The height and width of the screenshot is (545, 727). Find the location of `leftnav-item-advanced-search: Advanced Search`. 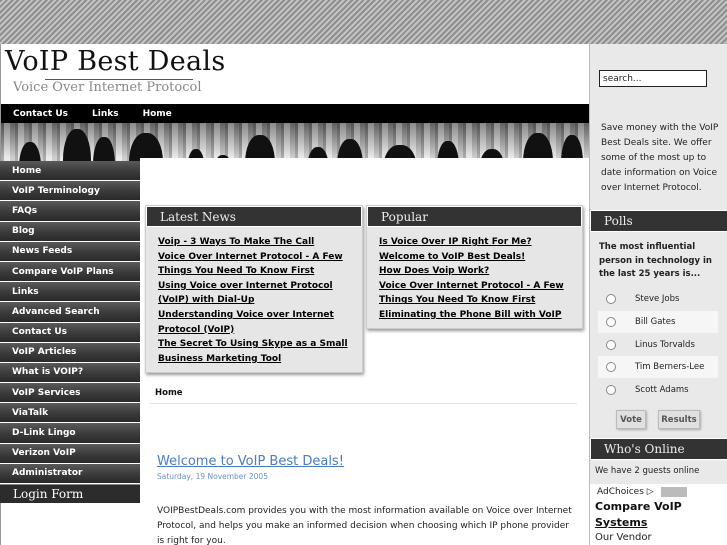

leftnav-item-advanced-search: Advanced Search is located at coordinates (70, 312).